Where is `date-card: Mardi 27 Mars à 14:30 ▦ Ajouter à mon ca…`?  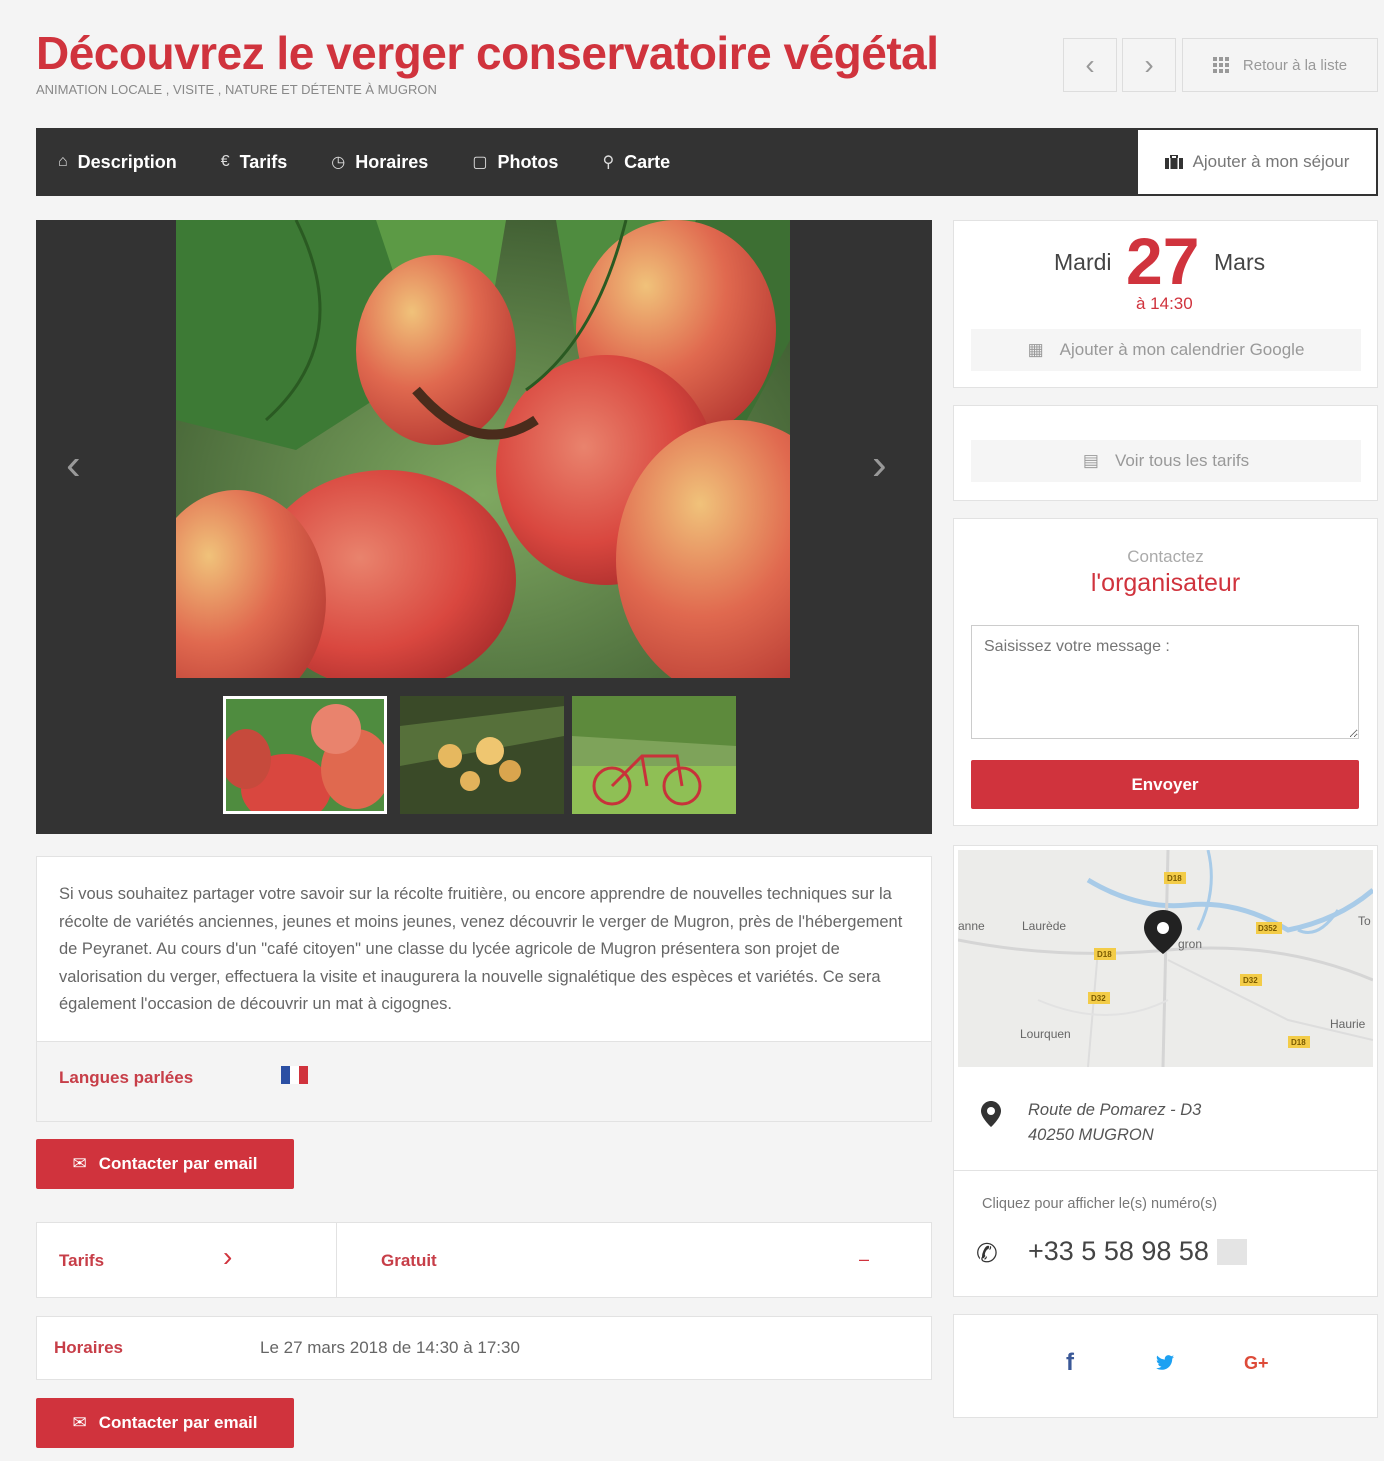 date-card: Mardi 27 Mars à 14:30 ▦ Ajouter à mon ca… is located at coordinates (1165, 304).